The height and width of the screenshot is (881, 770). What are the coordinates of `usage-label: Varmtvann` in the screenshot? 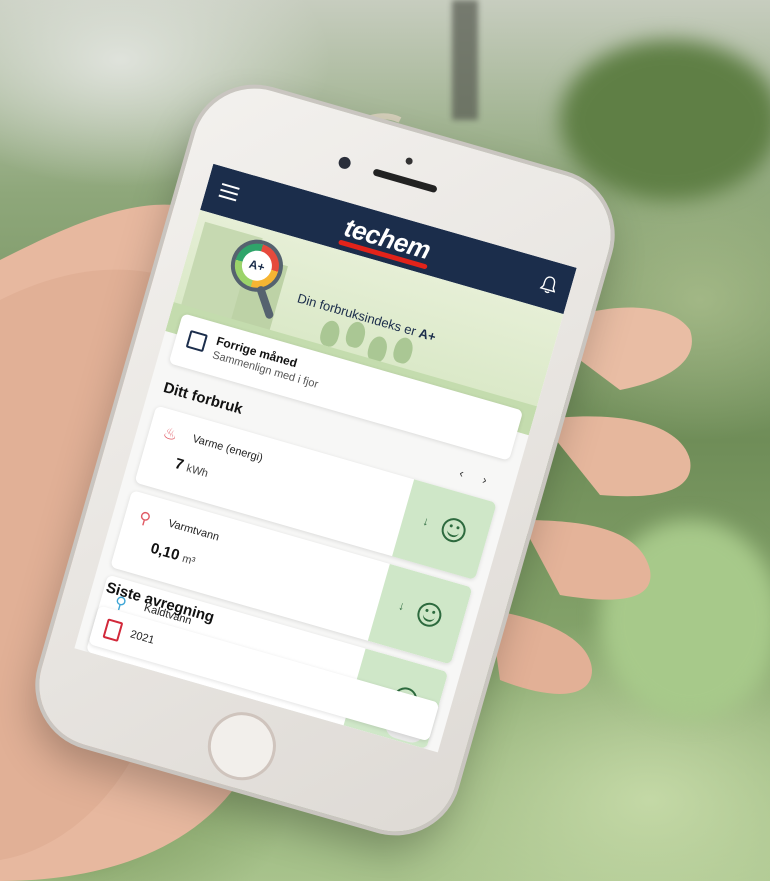 It's located at (193, 530).